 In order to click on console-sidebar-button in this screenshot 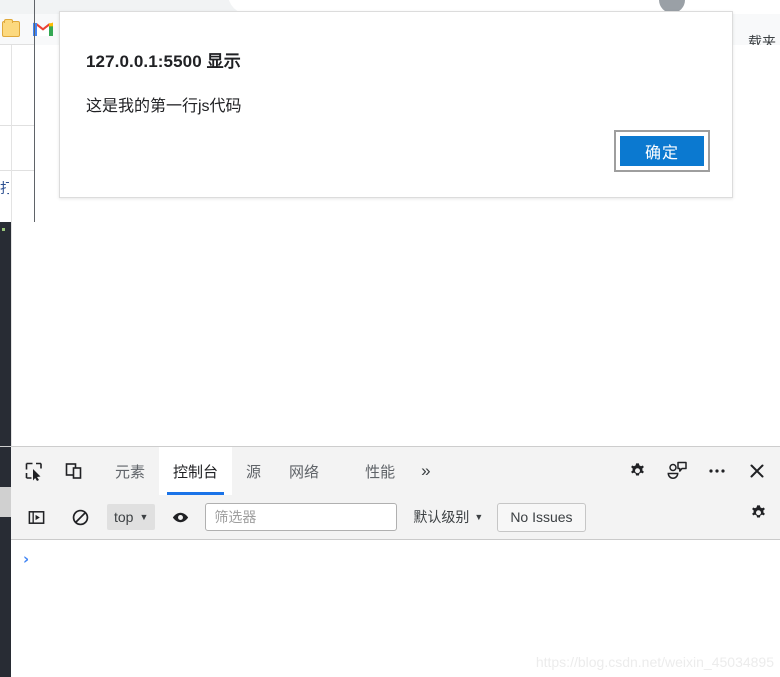, I will do `click(36, 517)`.